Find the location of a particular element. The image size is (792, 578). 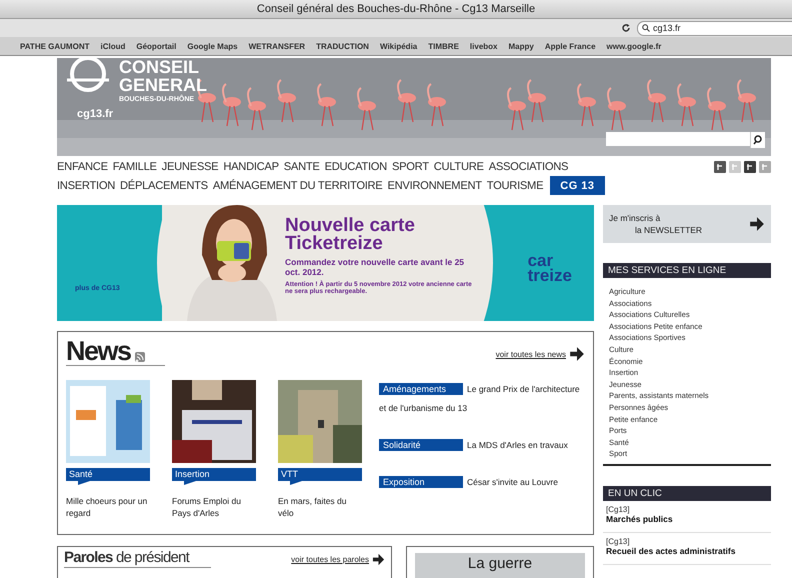

feature-title: La guerre is located at coordinates (500, 565).